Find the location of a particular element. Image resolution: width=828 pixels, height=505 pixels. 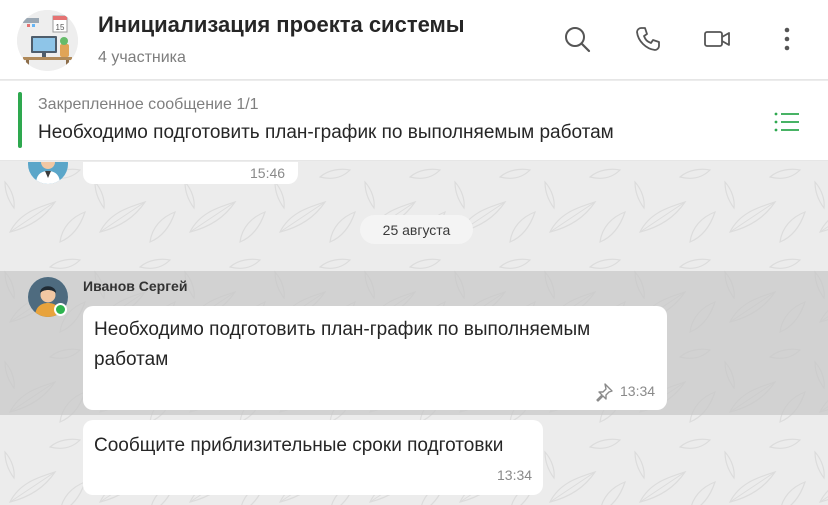

message-time: 15:46 is located at coordinates (268, 173).